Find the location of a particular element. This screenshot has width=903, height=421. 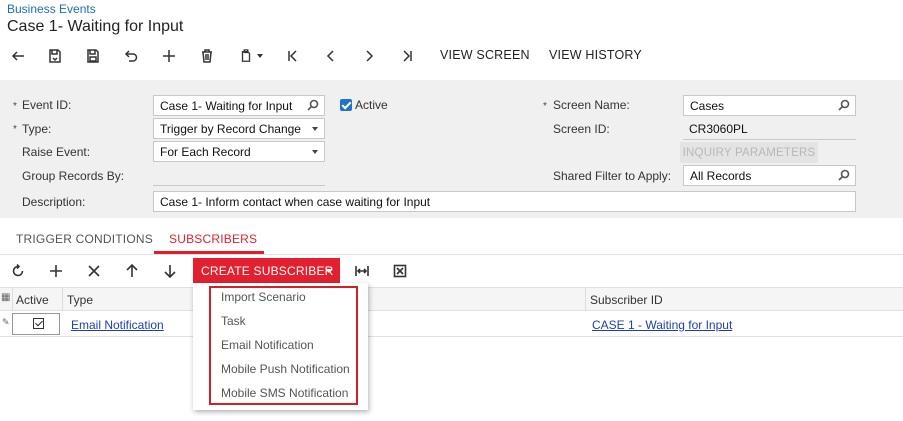

raise-event-value: For Each Record is located at coordinates (205, 152).